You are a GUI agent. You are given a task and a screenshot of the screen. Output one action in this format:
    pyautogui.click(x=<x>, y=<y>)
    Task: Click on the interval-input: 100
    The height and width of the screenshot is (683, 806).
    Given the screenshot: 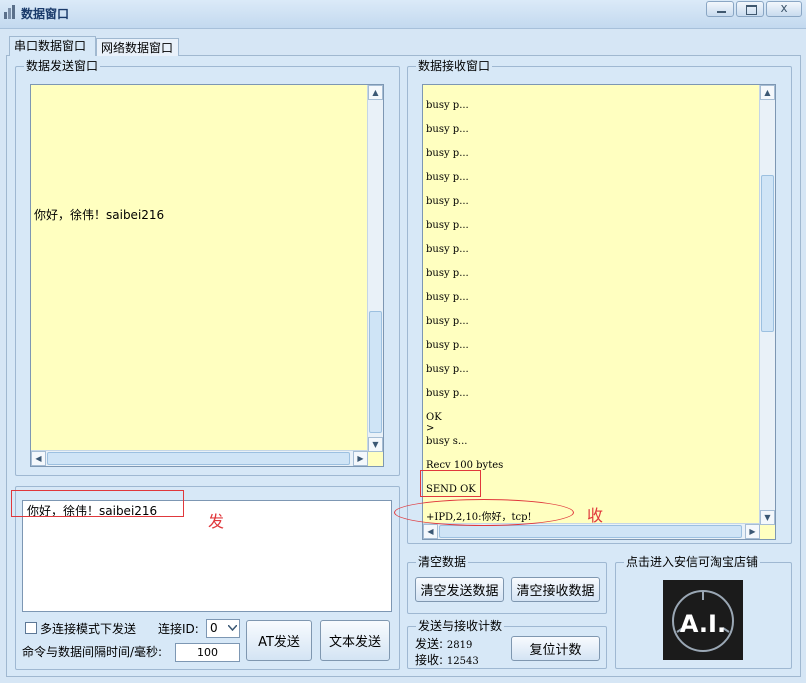 What is the action you would take?
    pyautogui.click(x=207, y=652)
    